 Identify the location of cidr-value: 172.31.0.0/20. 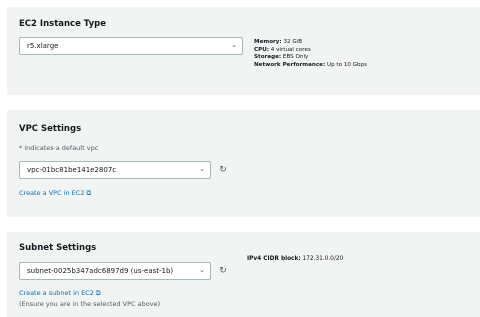
(323, 259).